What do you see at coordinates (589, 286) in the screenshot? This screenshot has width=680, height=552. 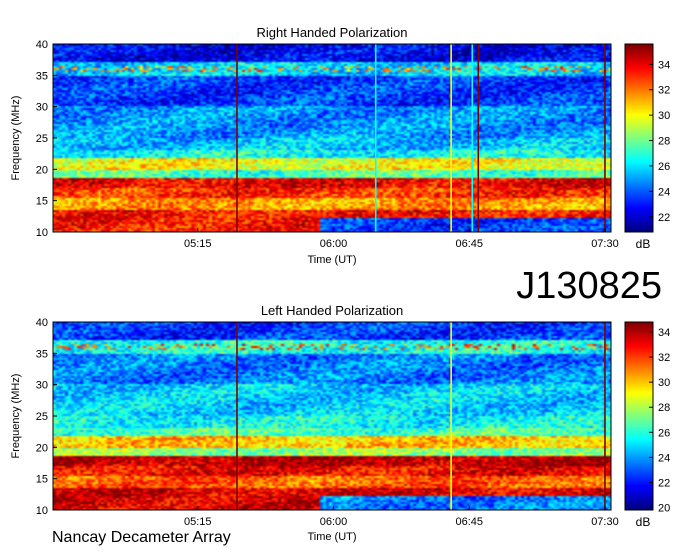 I see `observation-id: J130825` at bounding box center [589, 286].